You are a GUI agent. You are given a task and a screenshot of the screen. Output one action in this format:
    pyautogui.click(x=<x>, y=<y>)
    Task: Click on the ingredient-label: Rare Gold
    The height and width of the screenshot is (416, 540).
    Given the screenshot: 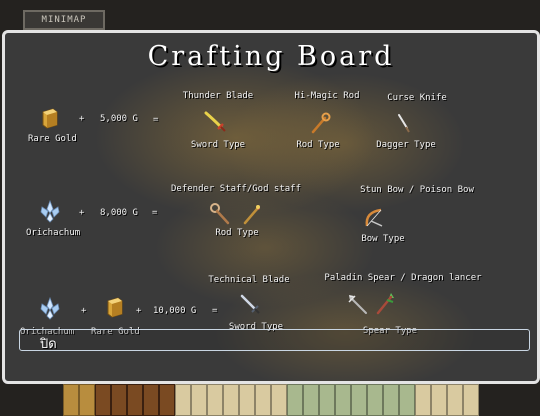 What is the action you would take?
    pyautogui.click(x=52, y=139)
    